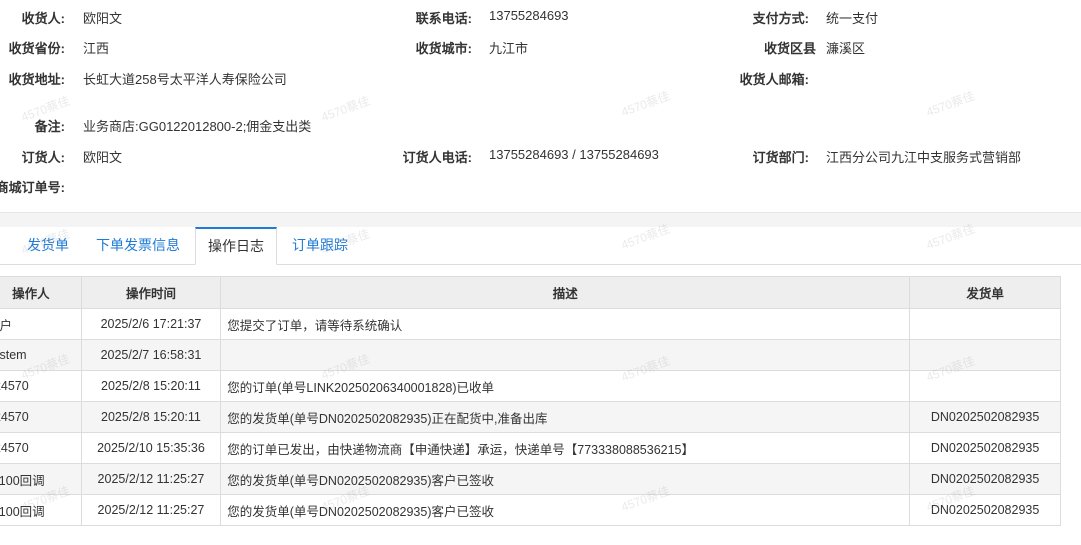 This screenshot has width=1081, height=545. What do you see at coordinates (540, 220) in the screenshot?
I see `section-divider` at bounding box center [540, 220].